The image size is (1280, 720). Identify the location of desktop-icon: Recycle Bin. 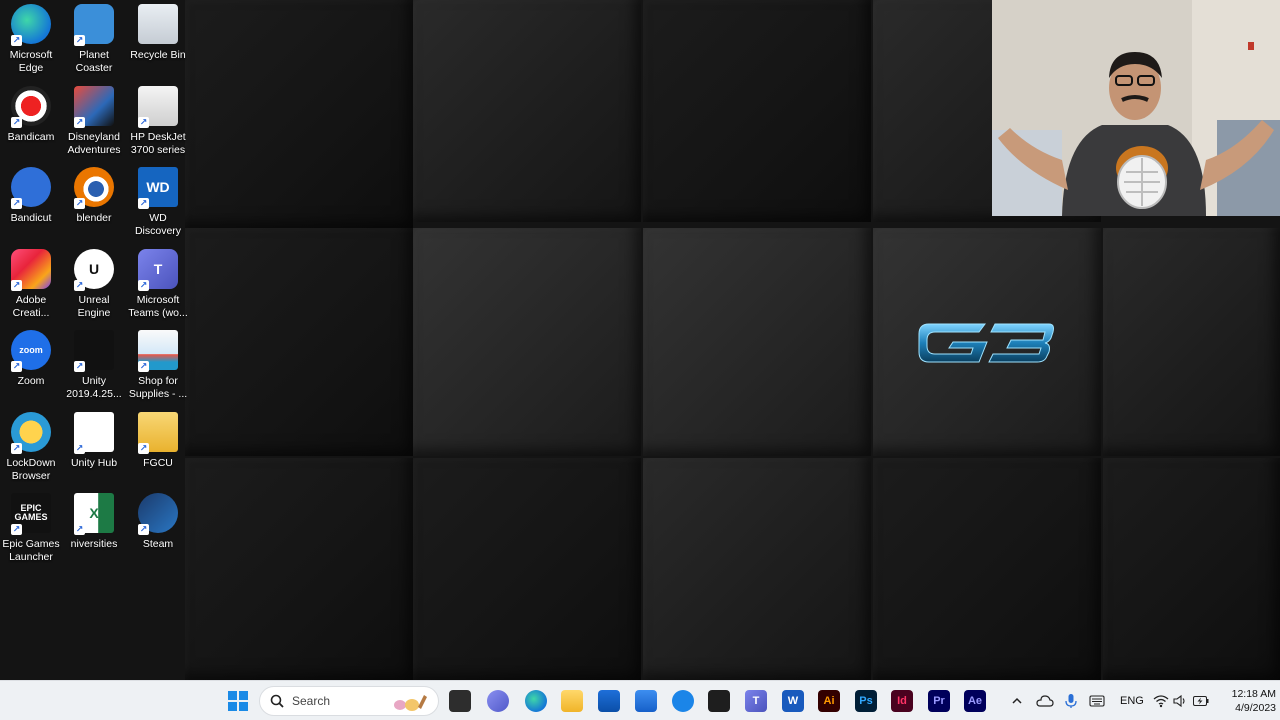
(158, 43).